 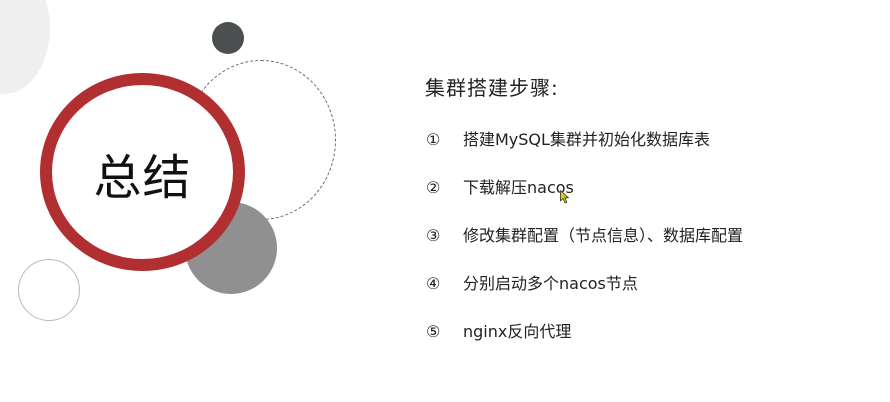 What do you see at coordinates (517, 331) in the screenshot?
I see `step-text: nginx反向代理` at bounding box center [517, 331].